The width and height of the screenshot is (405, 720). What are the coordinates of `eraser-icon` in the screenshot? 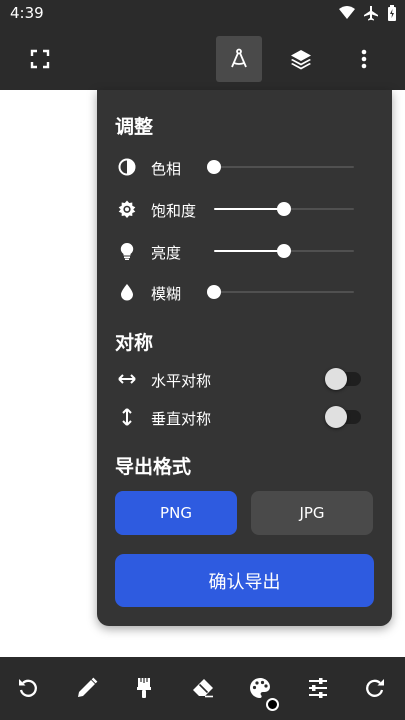 It's located at (203, 688).